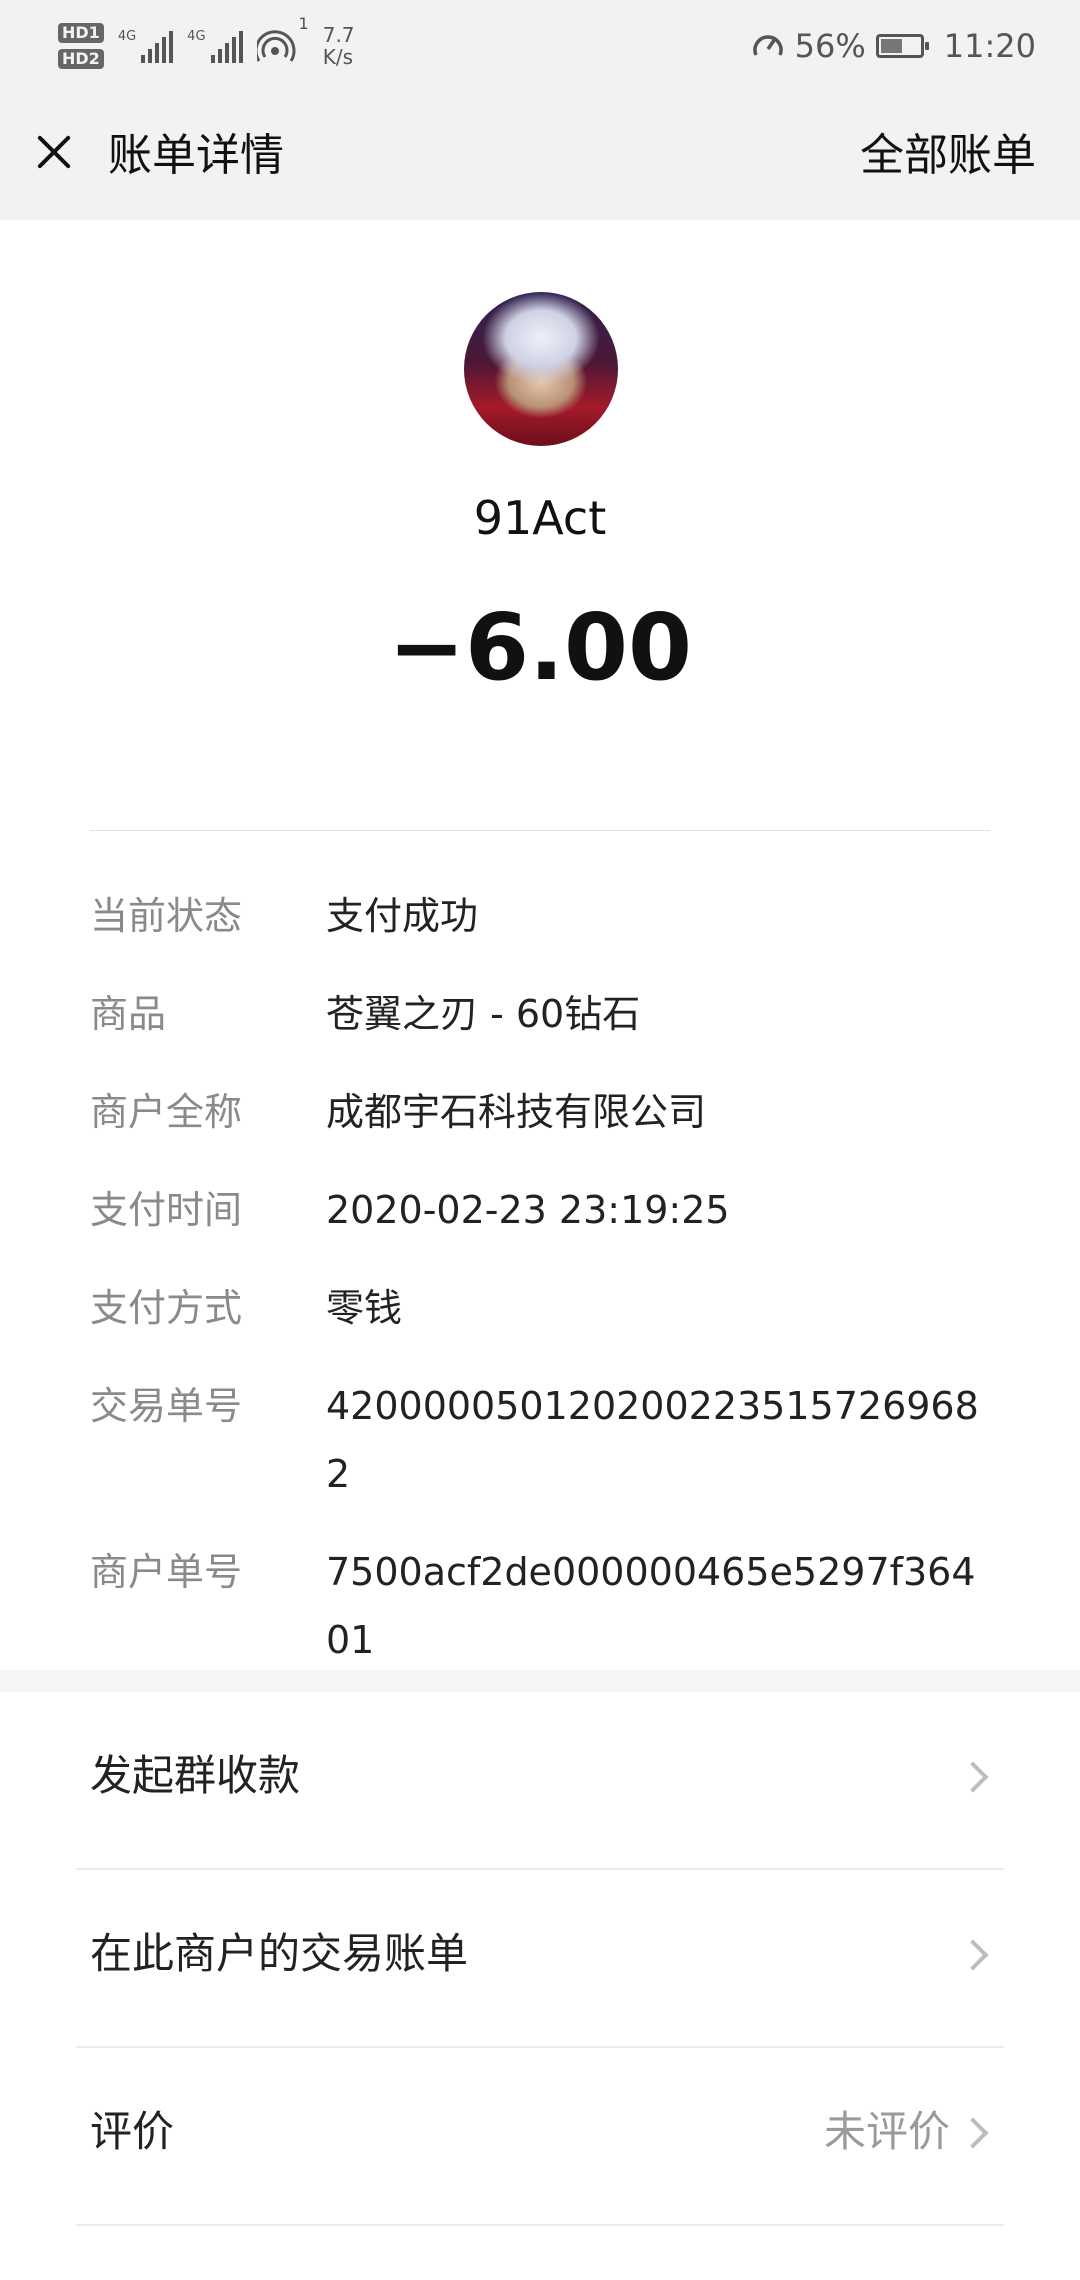  Describe the element at coordinates (196, 155) in the screenshot. I see `page-title: 账单详情` at that location.